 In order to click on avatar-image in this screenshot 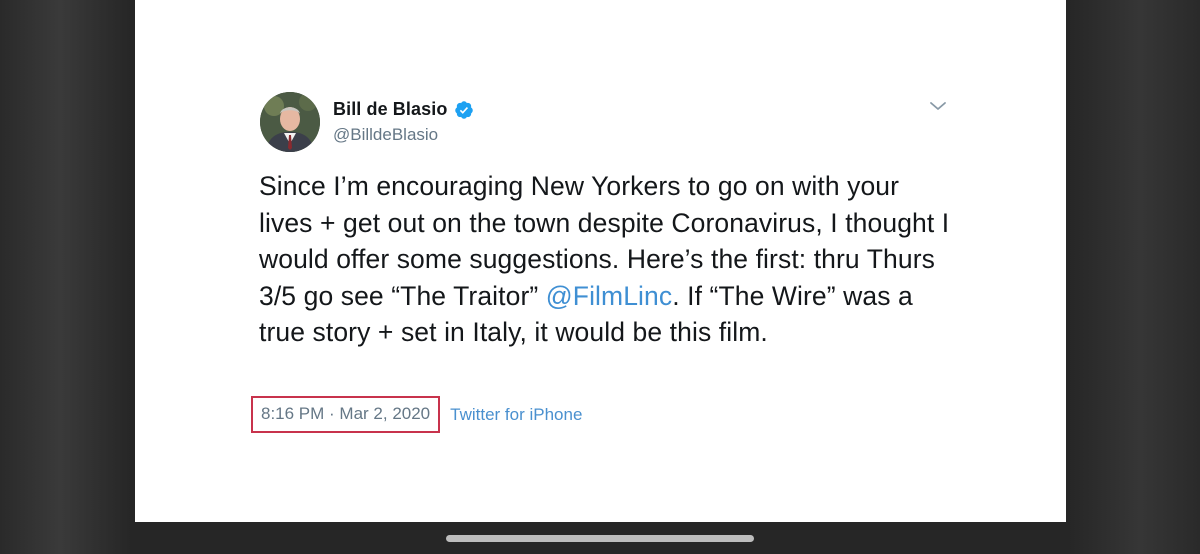, I will do `click(290, 122)`.